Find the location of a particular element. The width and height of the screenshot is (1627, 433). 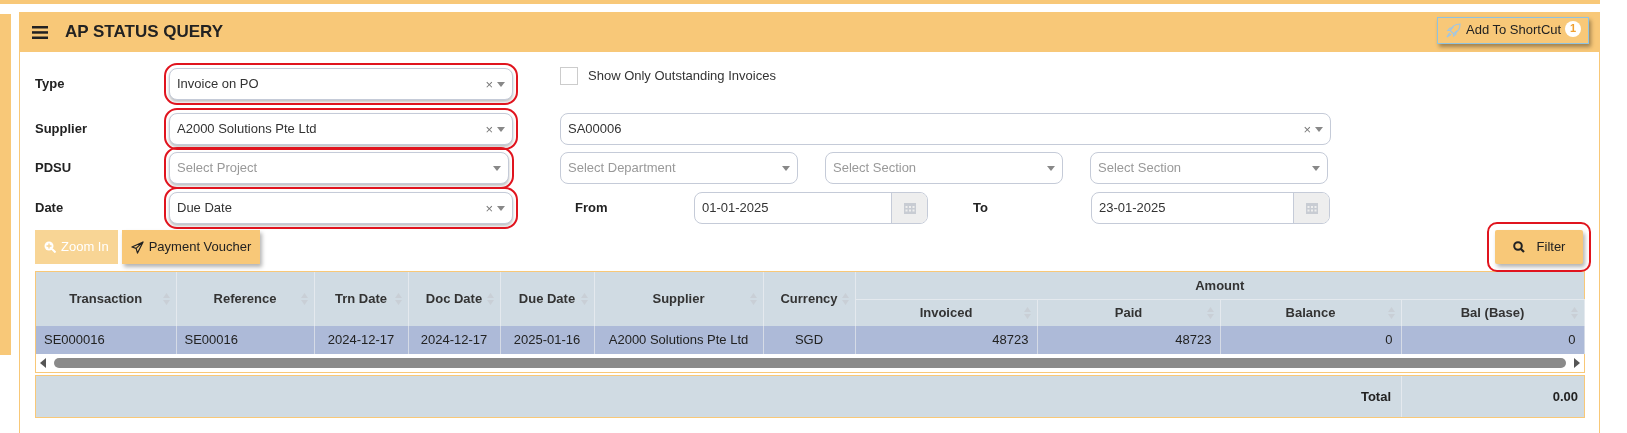

payment-voucher-button: Payment Voucher is located at coordinates (191, 247).